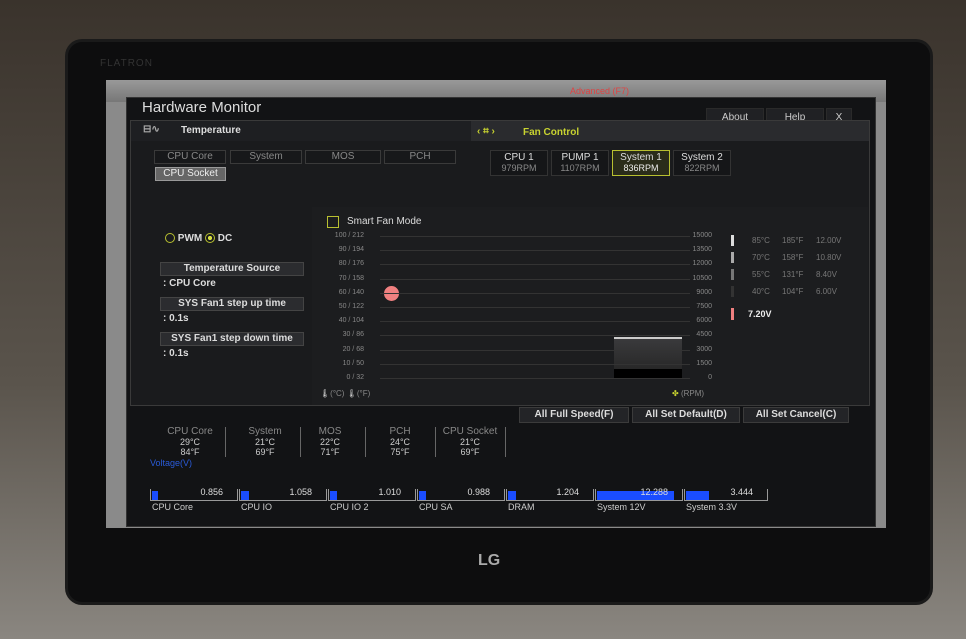 This screenshot has width=966, height=639. What do you see at coordinates (190, 431) in the screenshot?
I see `temp-name: CPU Core` at bounding box center [190, 431].